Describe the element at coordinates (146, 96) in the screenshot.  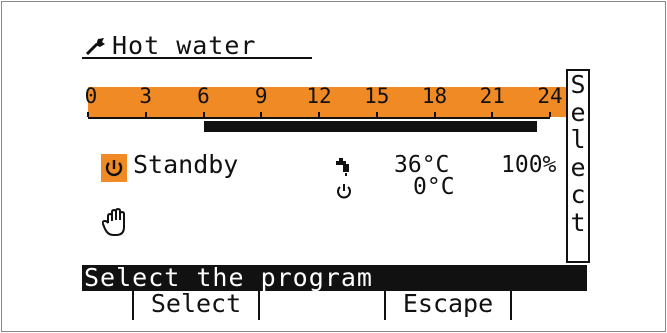
I see `hour-label: 3` at that location.